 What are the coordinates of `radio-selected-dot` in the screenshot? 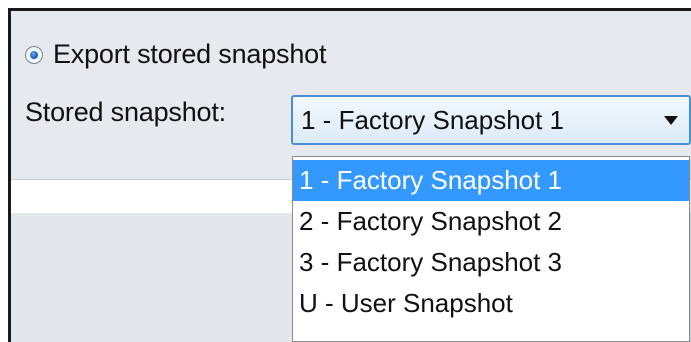 It's located at (34, 54).